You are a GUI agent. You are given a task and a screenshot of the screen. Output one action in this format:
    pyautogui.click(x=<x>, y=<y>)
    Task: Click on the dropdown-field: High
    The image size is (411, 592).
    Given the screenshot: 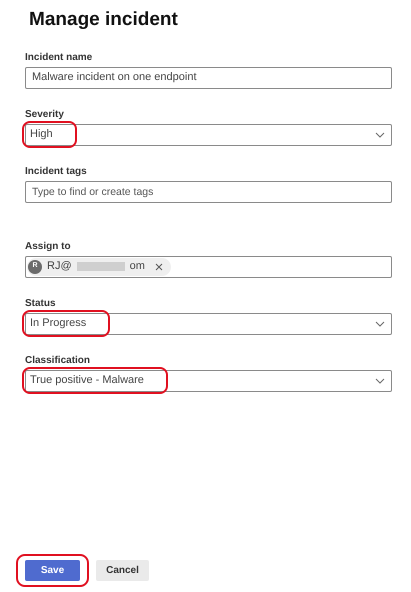 What is the action you would take?
    pyautogui.click(x=208, y=135)
    